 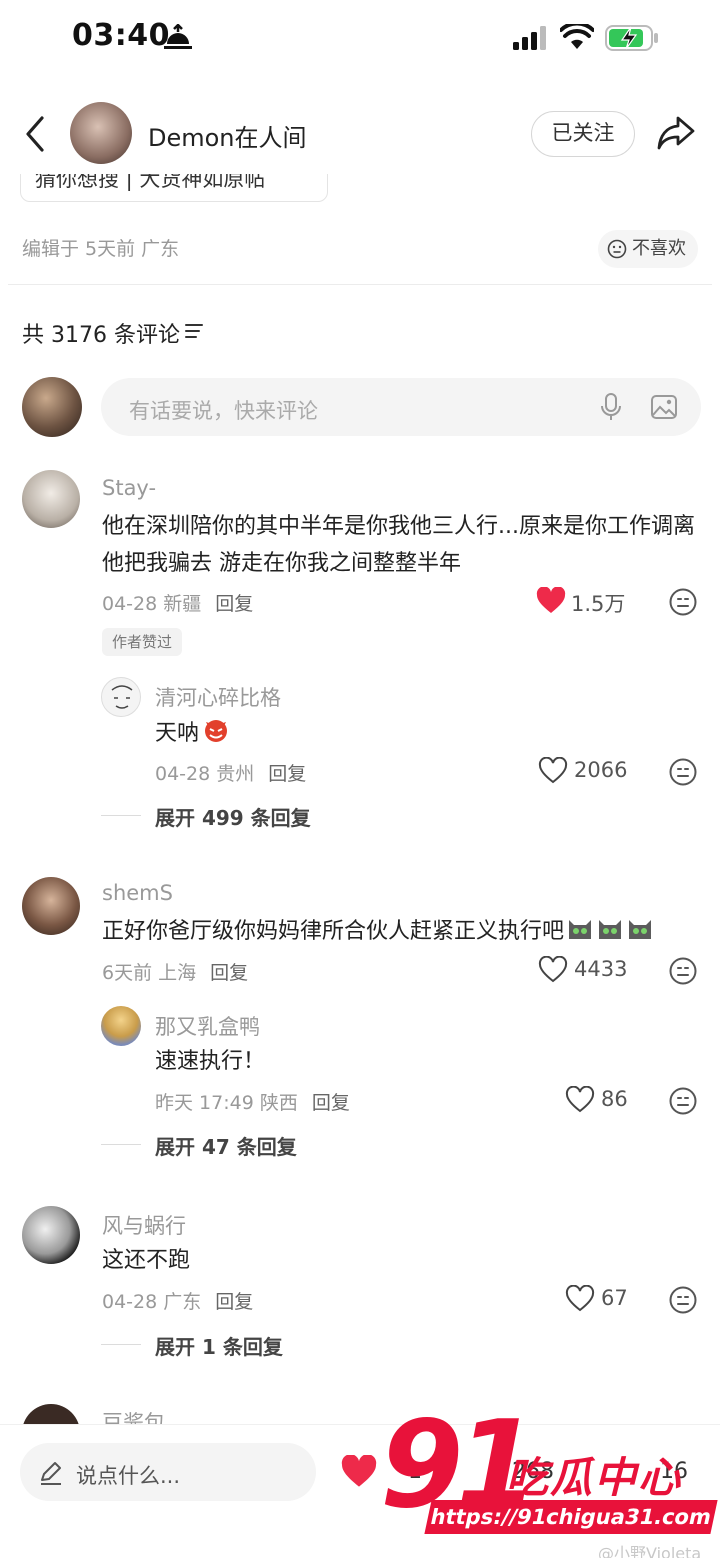 What do you see at coordinates (601, 770) in the screenshot?
I see `like-count: 2066` at bounding box center [601, 770].